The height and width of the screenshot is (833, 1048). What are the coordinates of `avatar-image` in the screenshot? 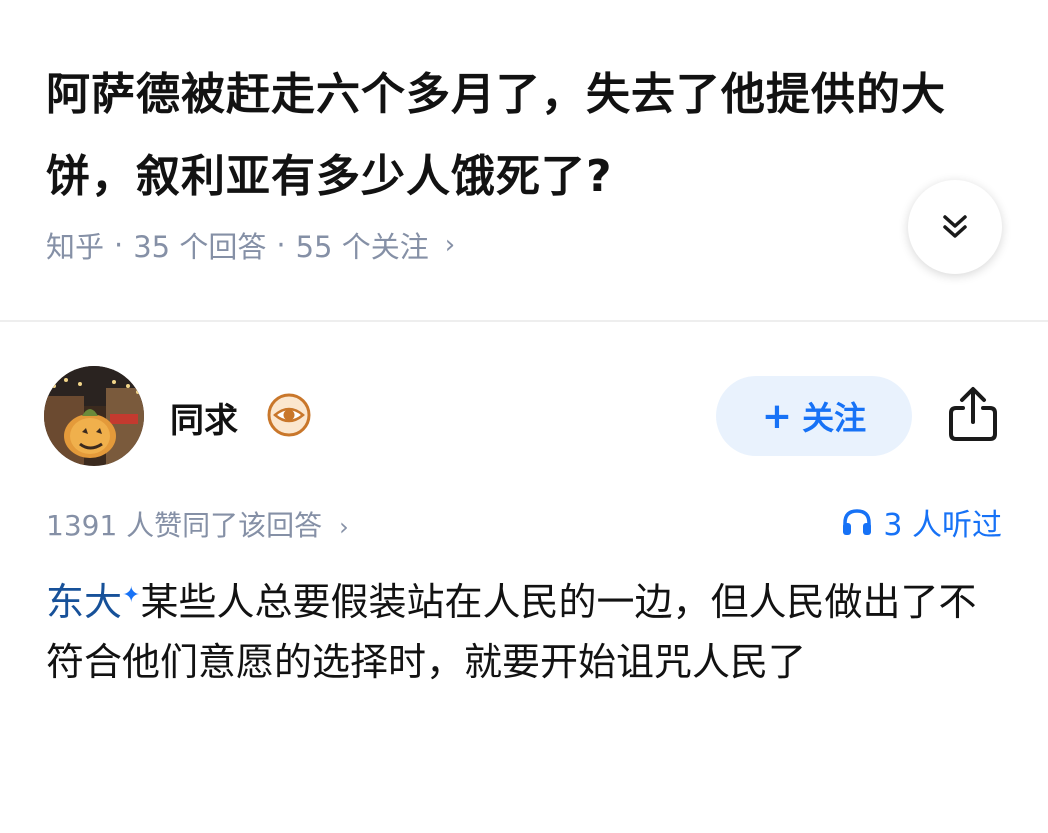 It's located at (94, 416).